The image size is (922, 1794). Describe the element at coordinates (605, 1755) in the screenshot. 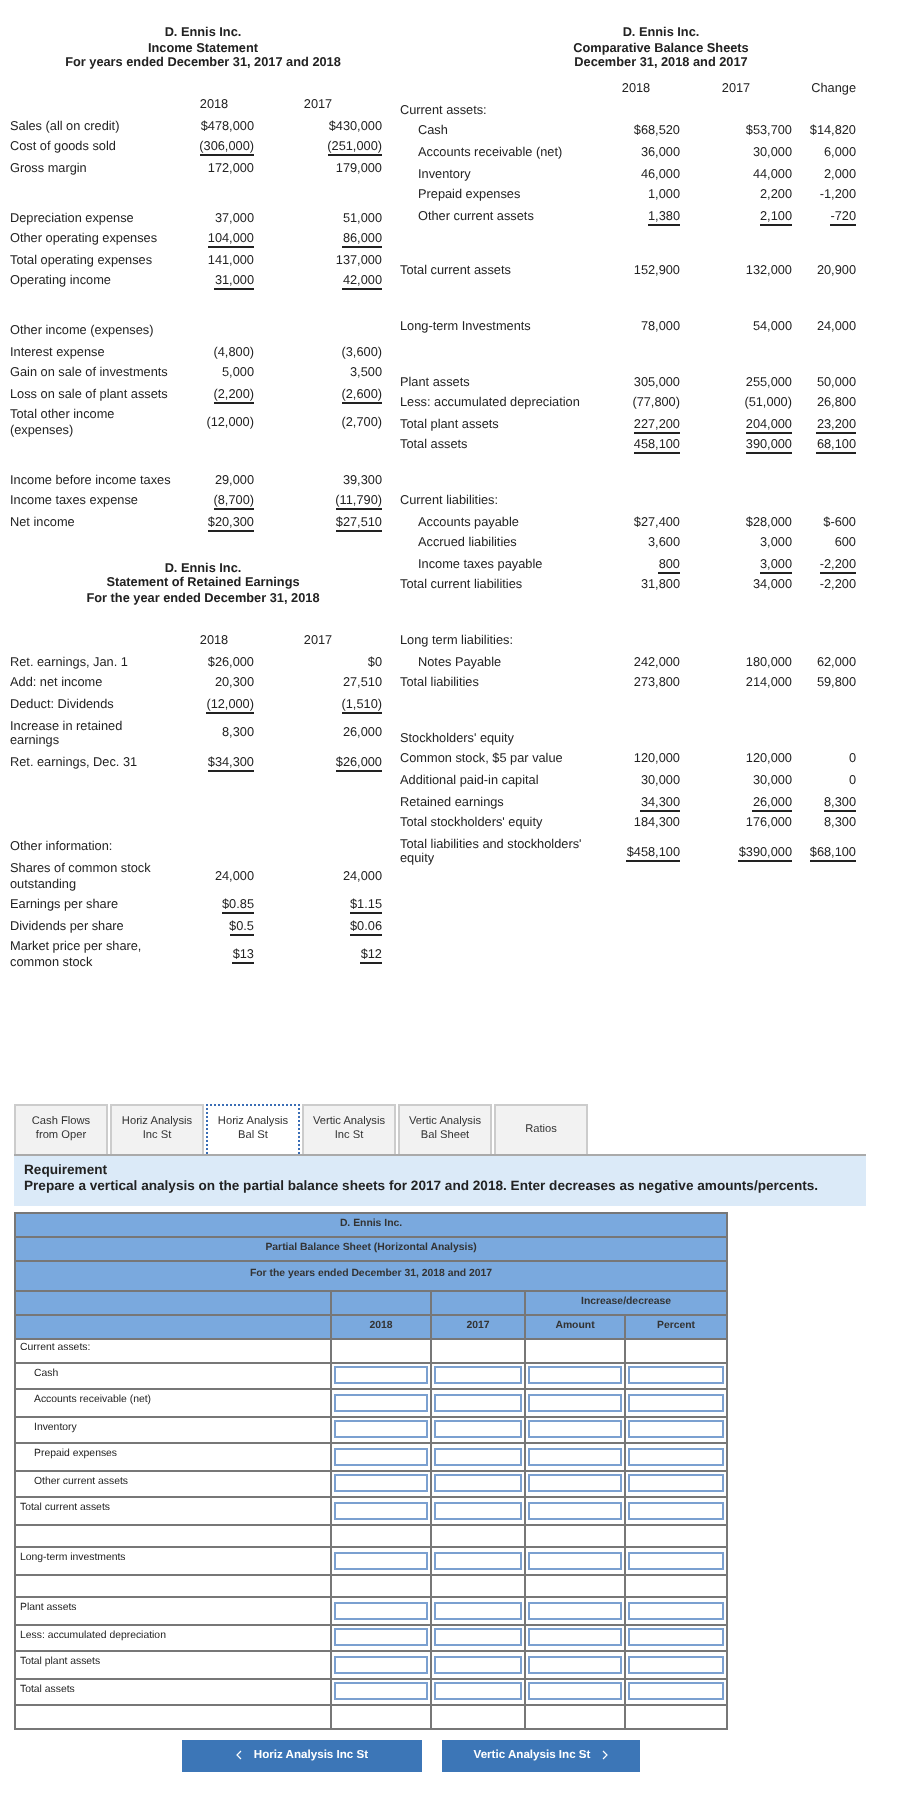

I see `chevron-right-icon` at that location.